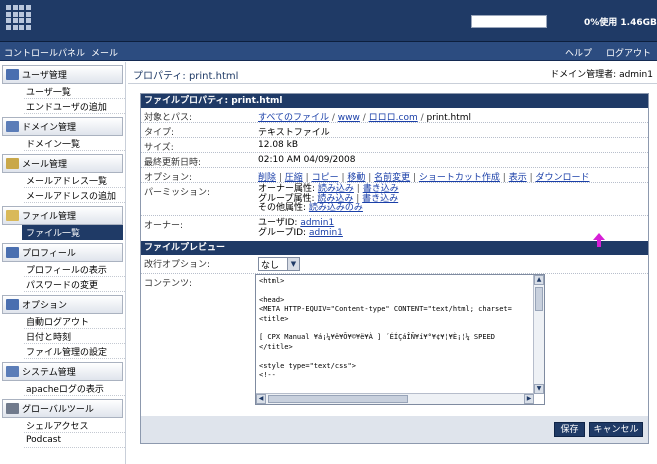 The width and height of the screenshot is (657, 464). I want to click on sidebar-section-5: オプション, so click(62, 304).